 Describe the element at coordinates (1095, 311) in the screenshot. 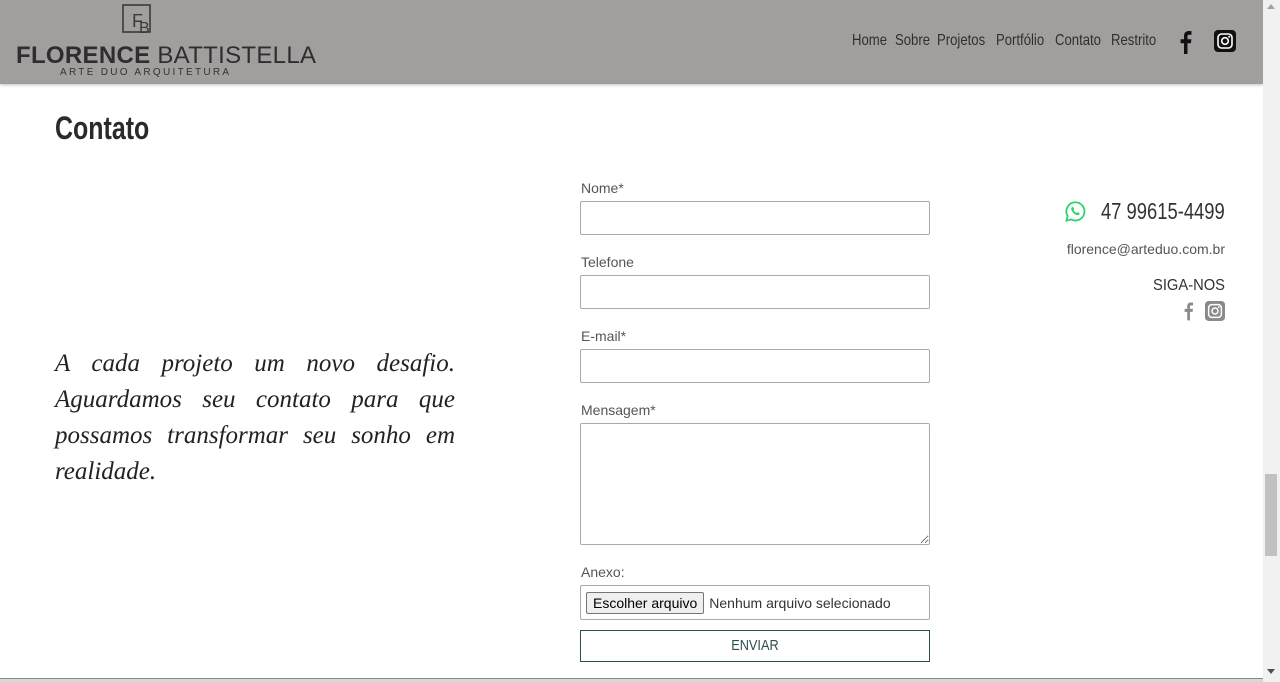

I see `social-links` at that location.